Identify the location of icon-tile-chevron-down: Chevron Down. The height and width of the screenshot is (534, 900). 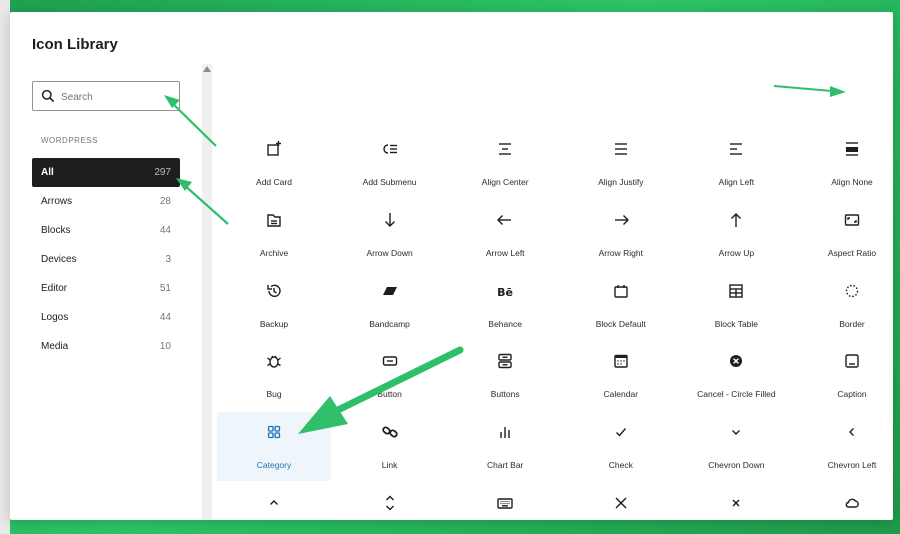
(736, 446).